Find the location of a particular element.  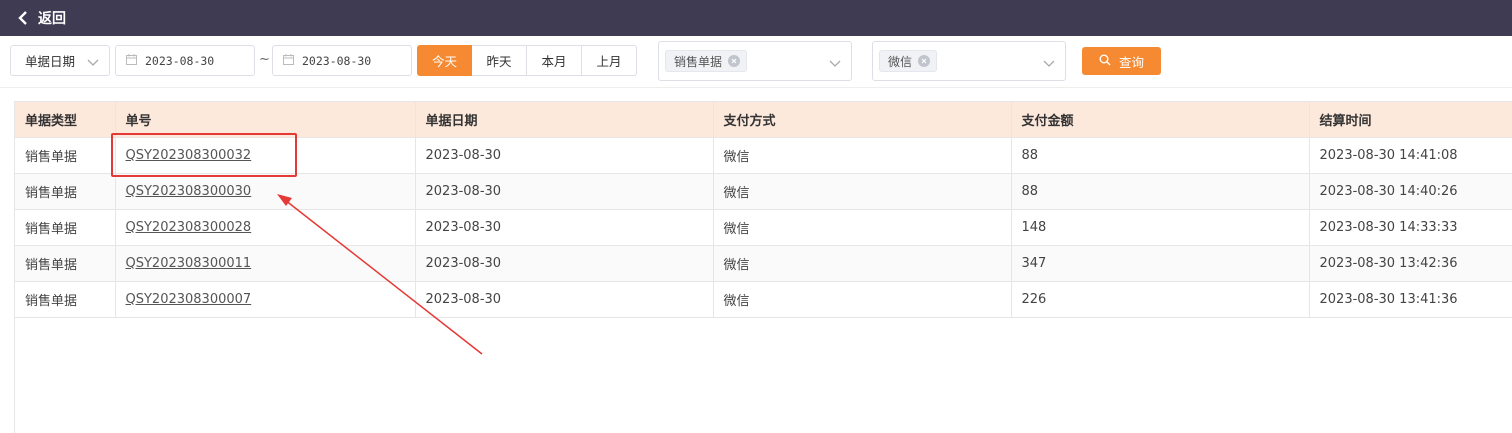

cell-settle-time: 2023-08-30 13:41:36 is located at coordinates (1410, 299).